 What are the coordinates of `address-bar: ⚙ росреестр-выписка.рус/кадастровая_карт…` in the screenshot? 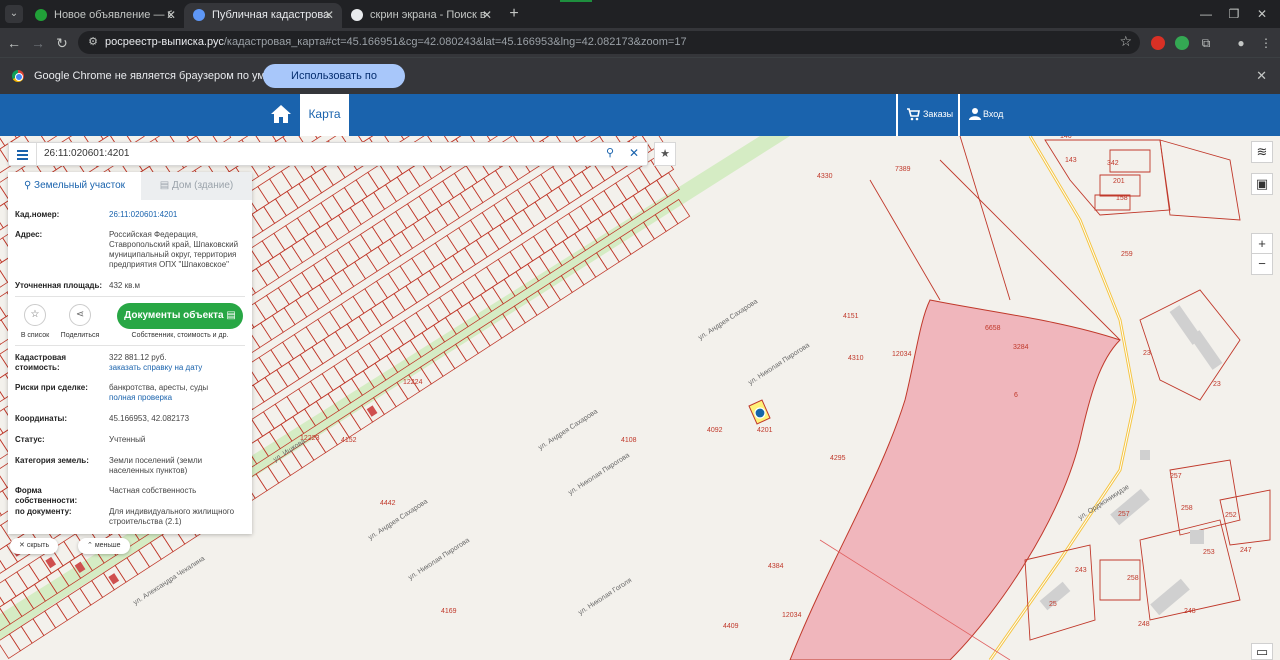 It's located at (609, 42).